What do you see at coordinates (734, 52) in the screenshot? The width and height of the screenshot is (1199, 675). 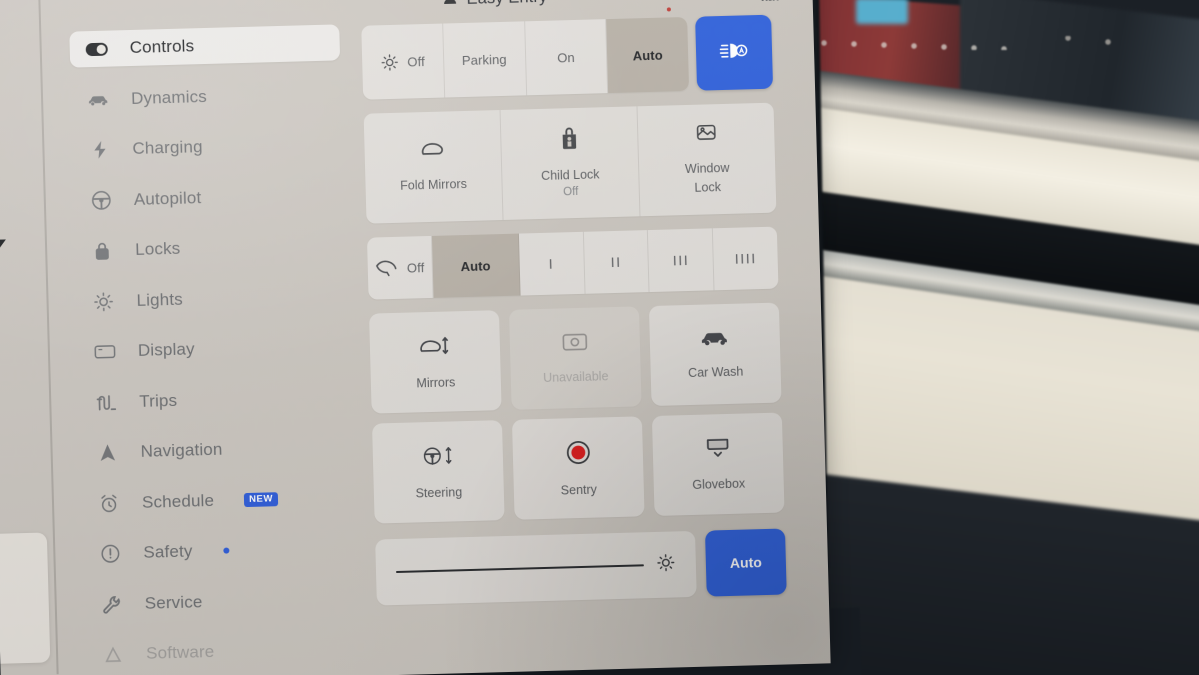 I see `auto-high-beam-button` at bounding box center [734, 52].